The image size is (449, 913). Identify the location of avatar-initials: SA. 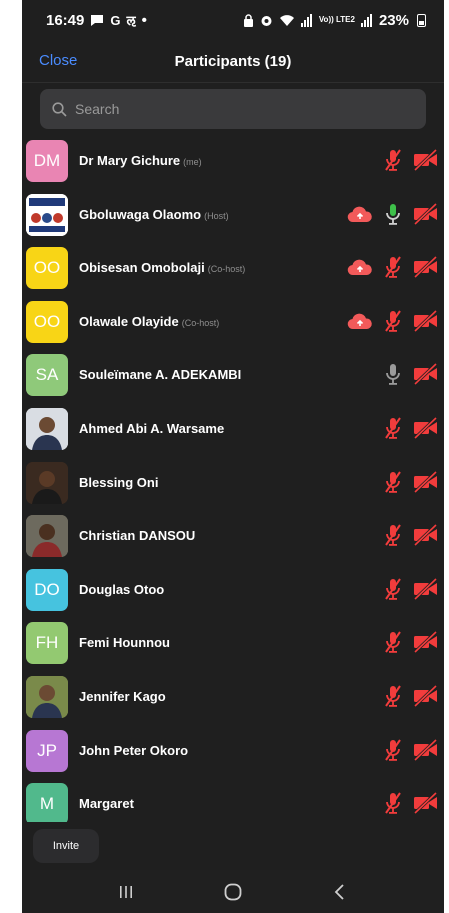
(47, 375).